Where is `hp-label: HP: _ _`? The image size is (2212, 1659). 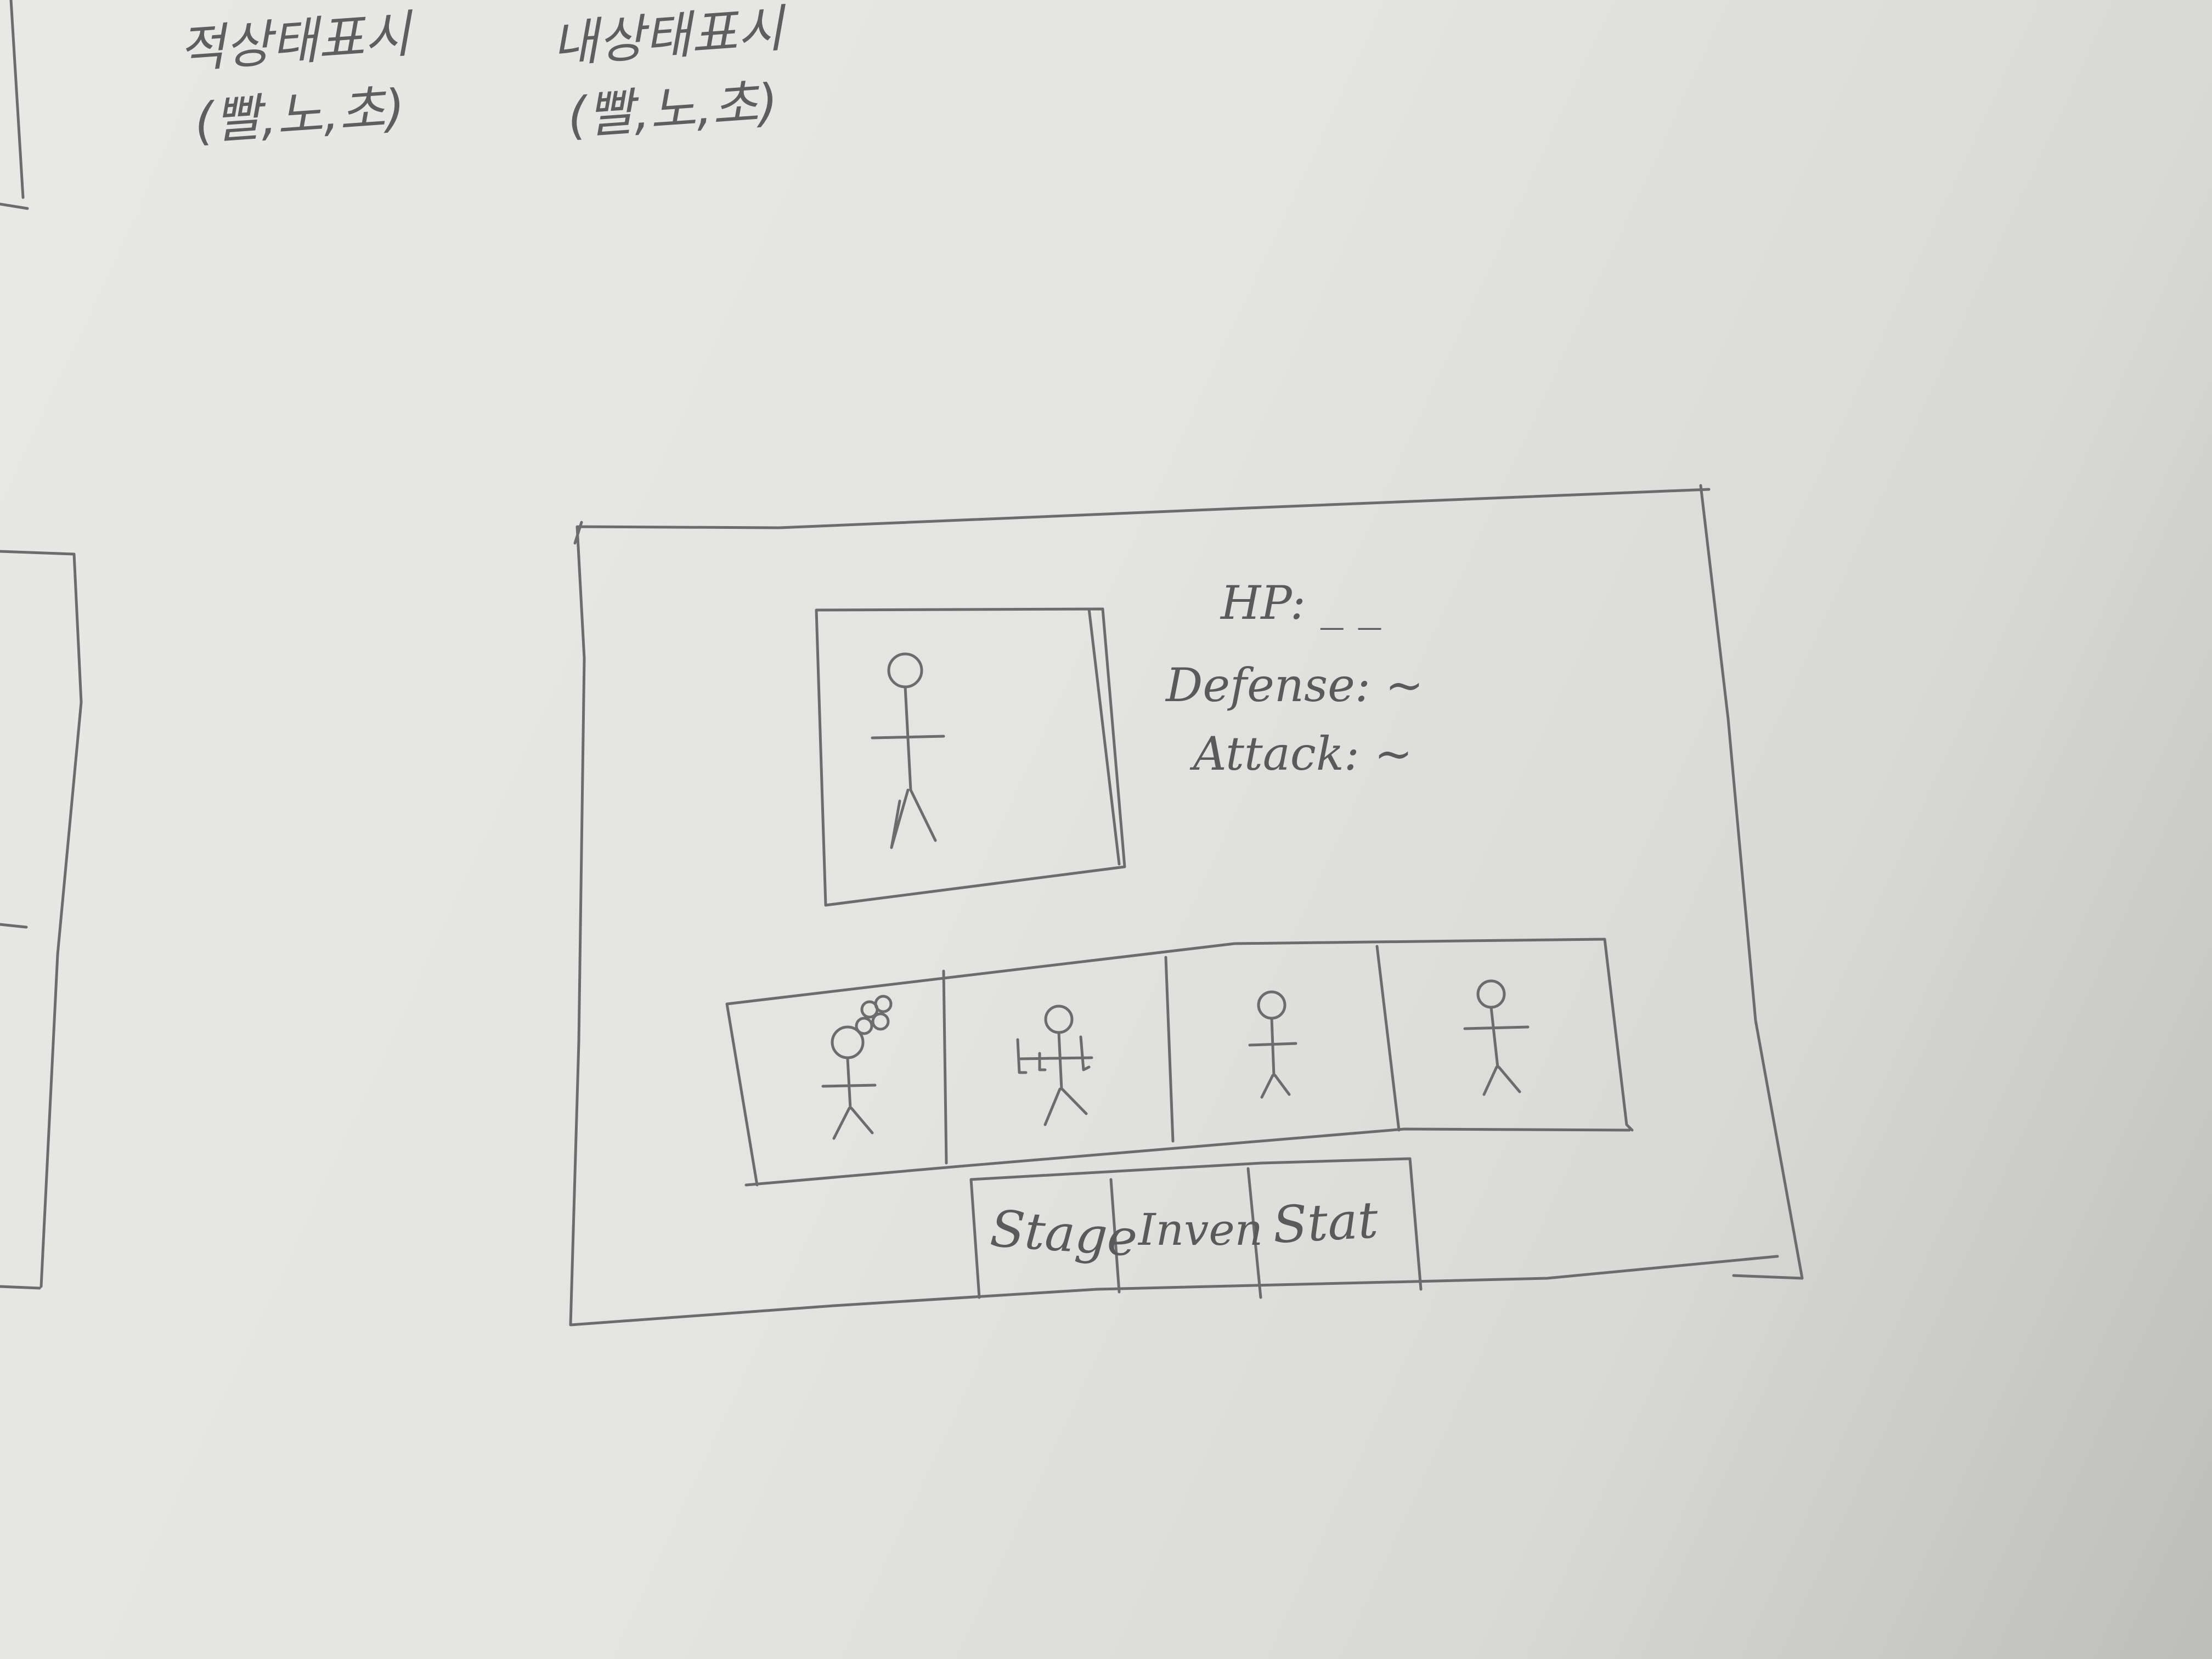
hp-label: HP: _ _ is located at coordinates (1301, 603).